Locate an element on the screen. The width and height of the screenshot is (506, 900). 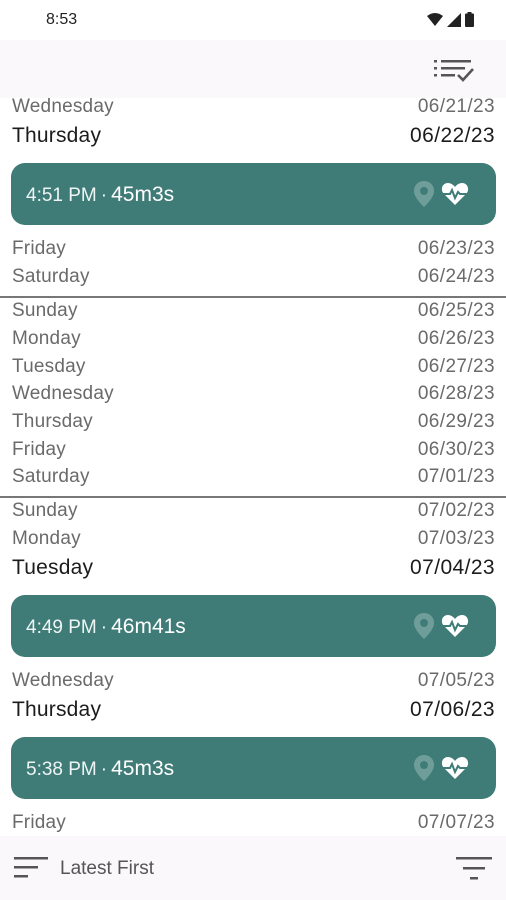
list-item-active: Thursday 07/06/23 is located at coordinates (253, 710).